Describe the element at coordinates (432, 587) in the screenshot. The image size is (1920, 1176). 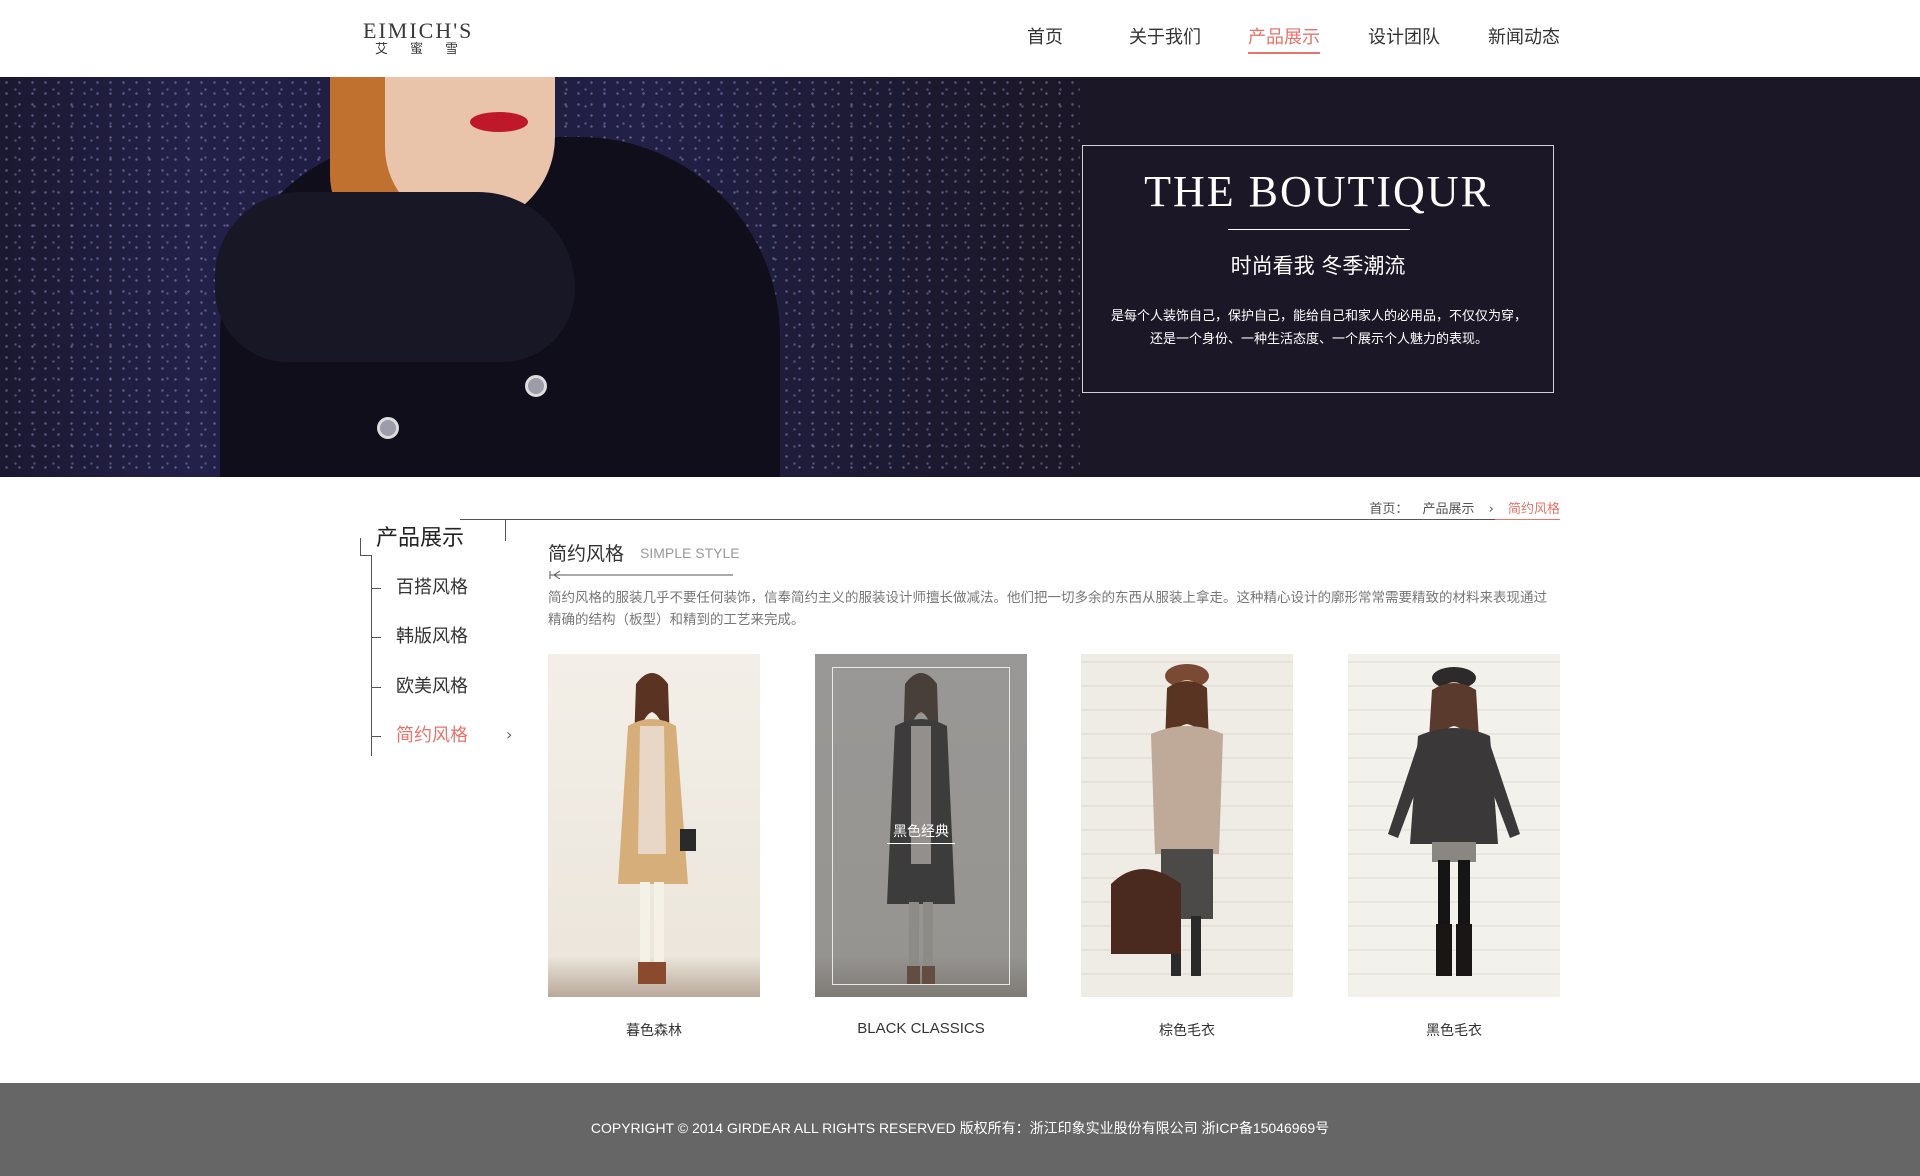
I see `sidebar-item-label: 百搭风格` at that location.